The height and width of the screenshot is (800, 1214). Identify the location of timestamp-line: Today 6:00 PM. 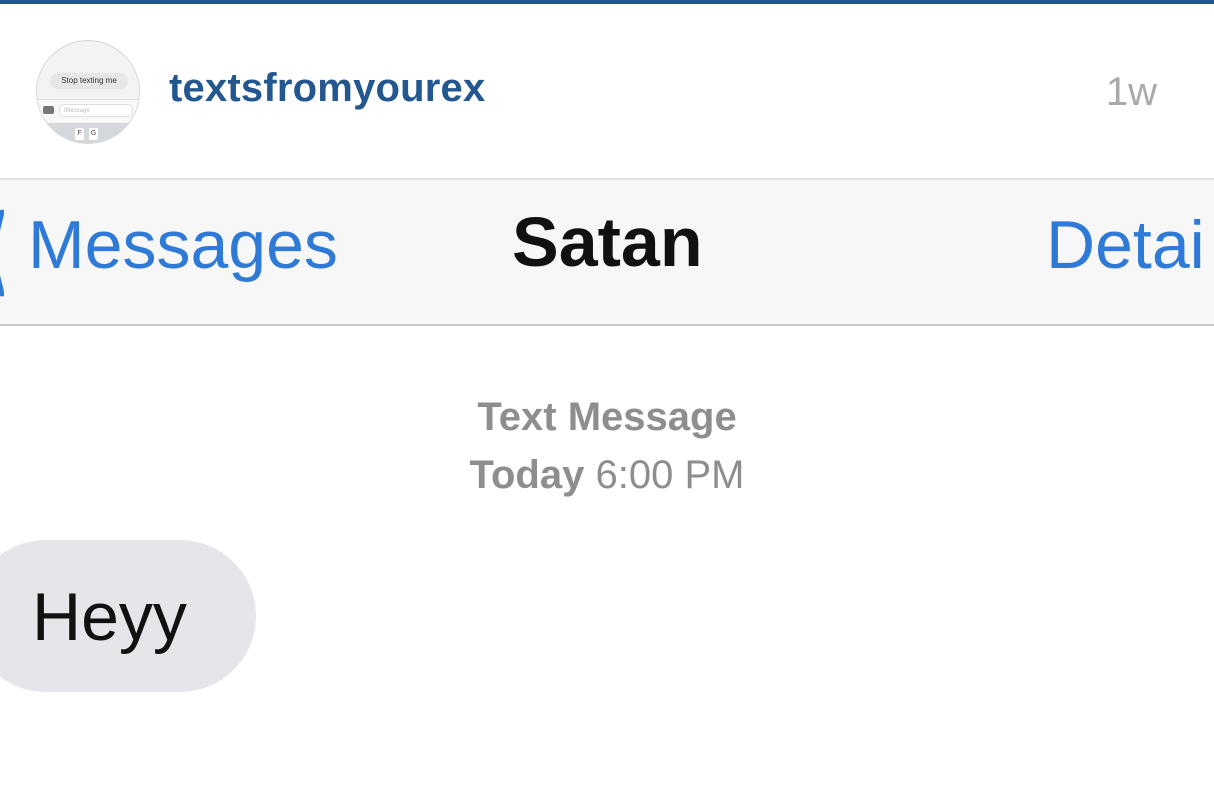
(607, 475).